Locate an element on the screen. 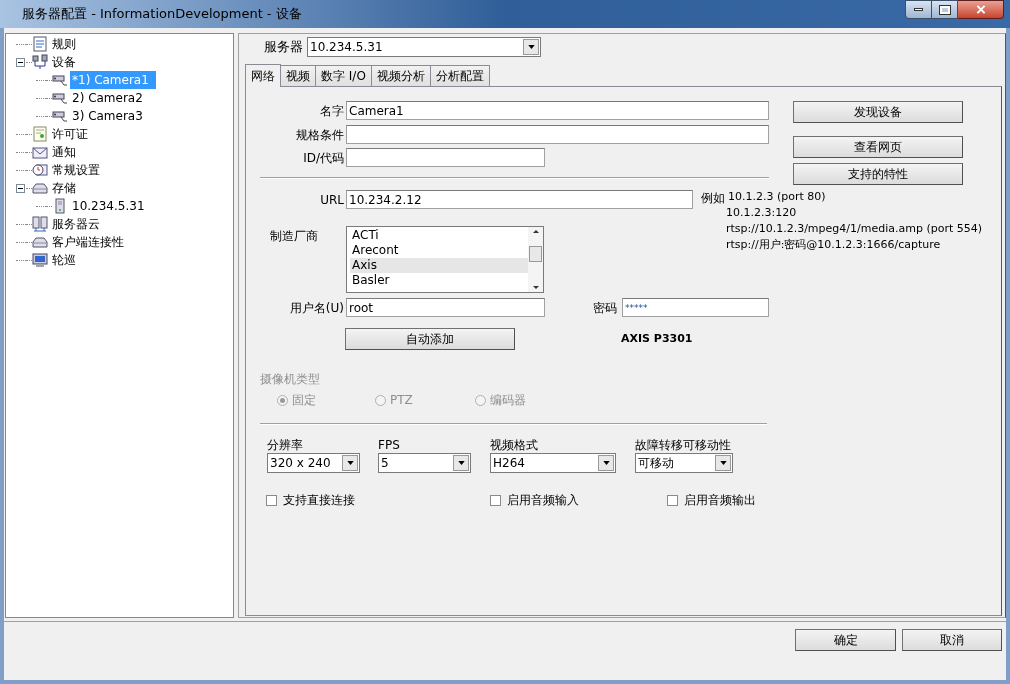  close-icon is located at coordinates (980, 9).